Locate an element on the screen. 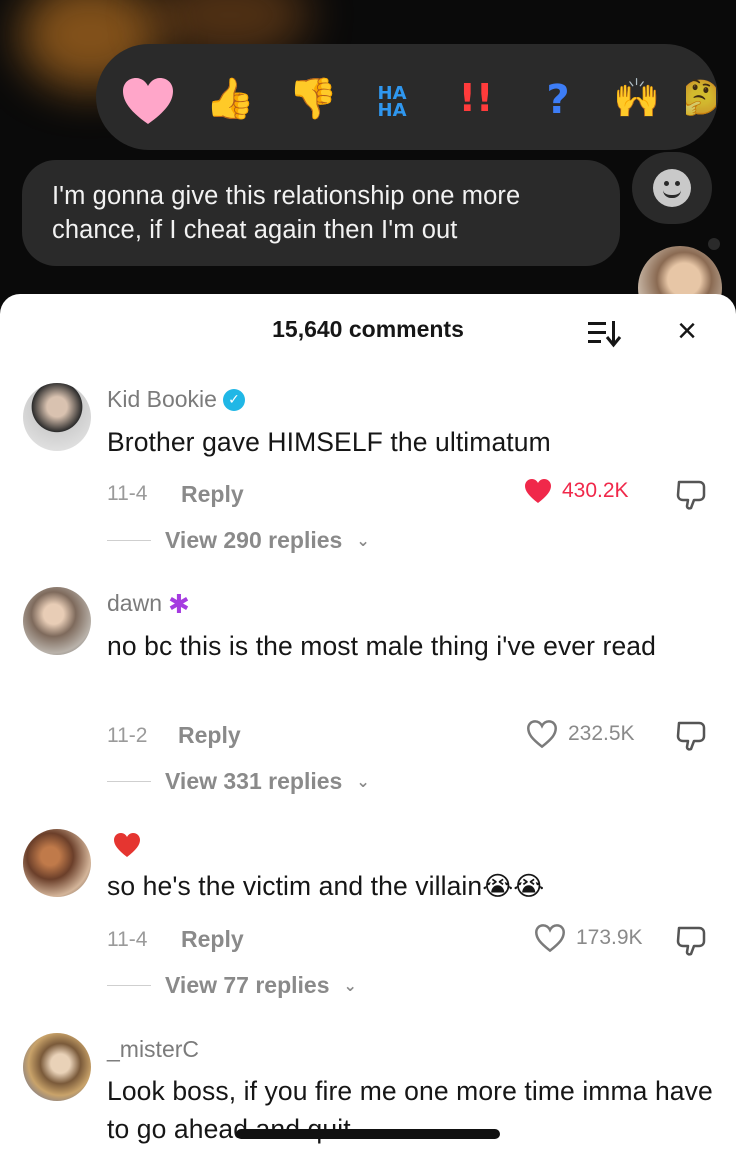 The image size is (736, 1154). home-indicator is located at coordinates (368, 1134).